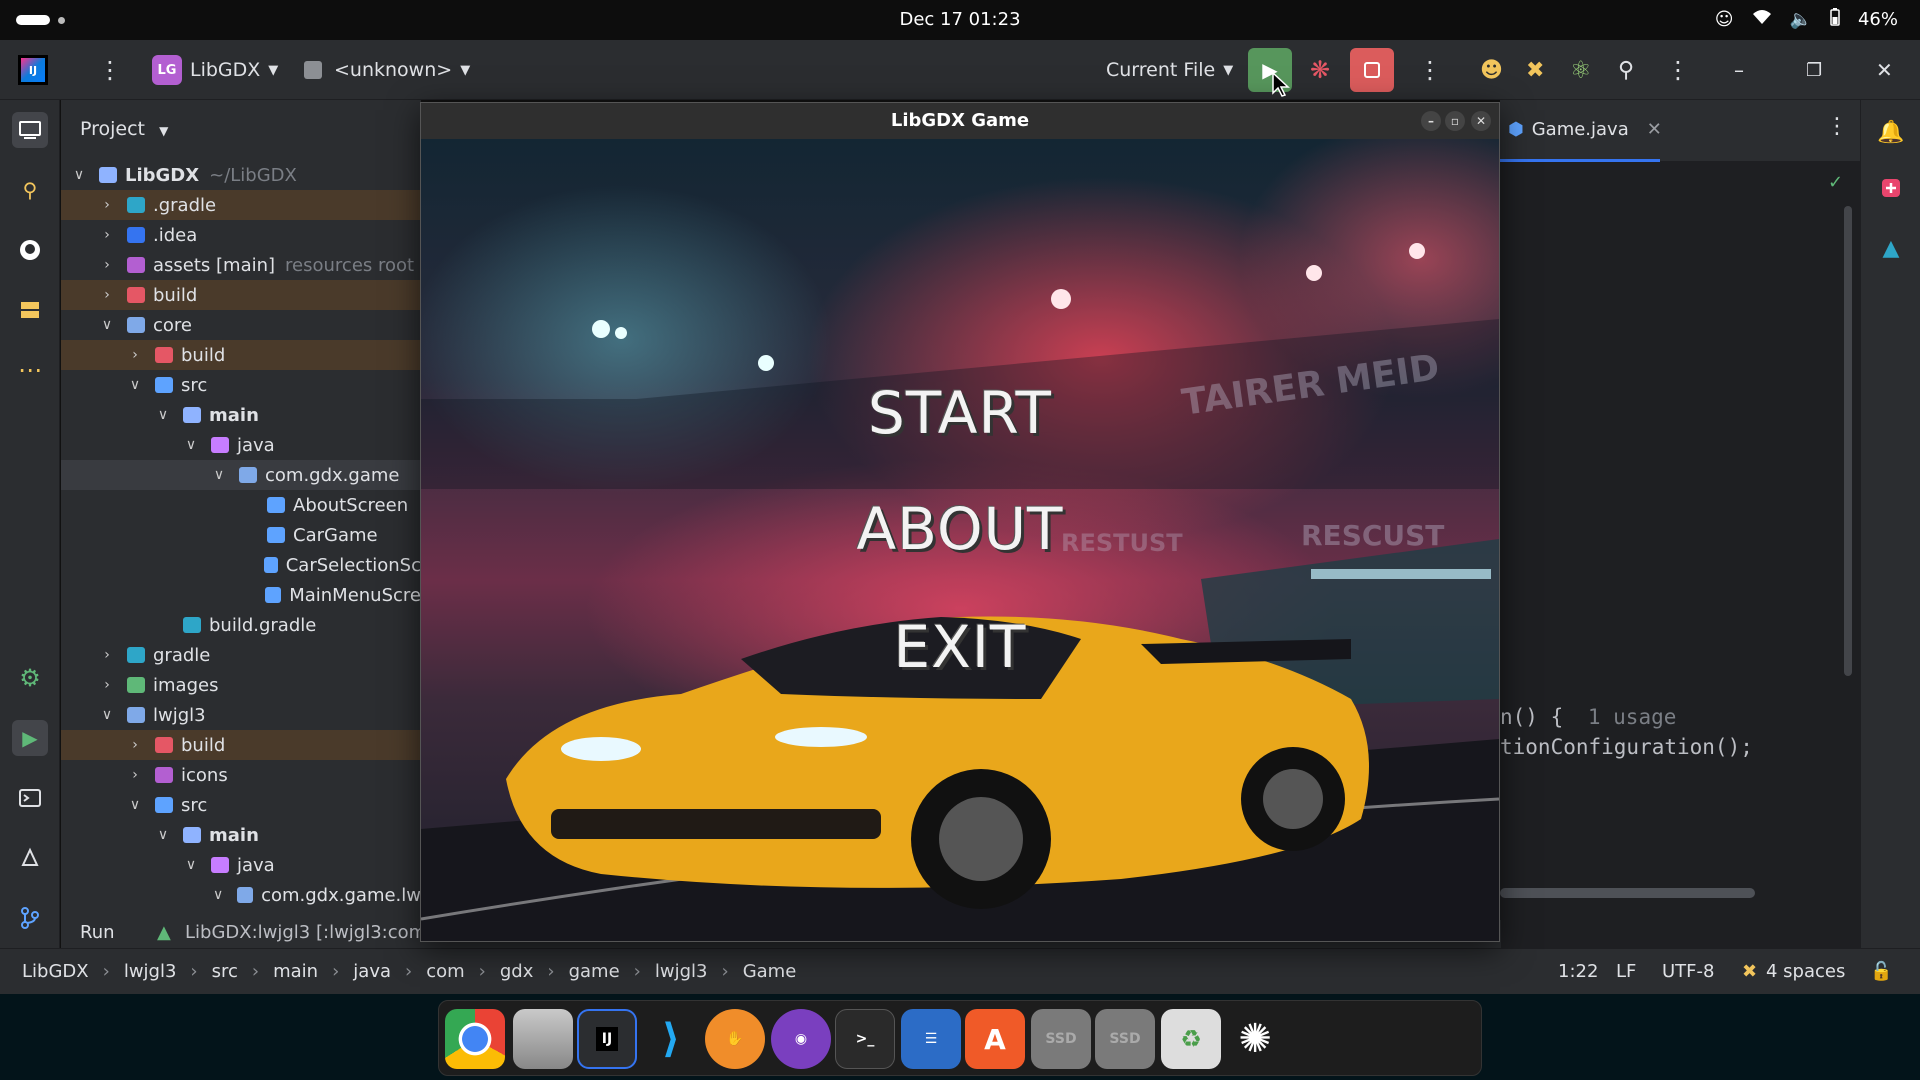  What do you see at coordinates (960, 121) in the screenshot?
I see `game-window-titlebar: LibGDX Game – ▫ ✕` at bounding box center [960, 121].